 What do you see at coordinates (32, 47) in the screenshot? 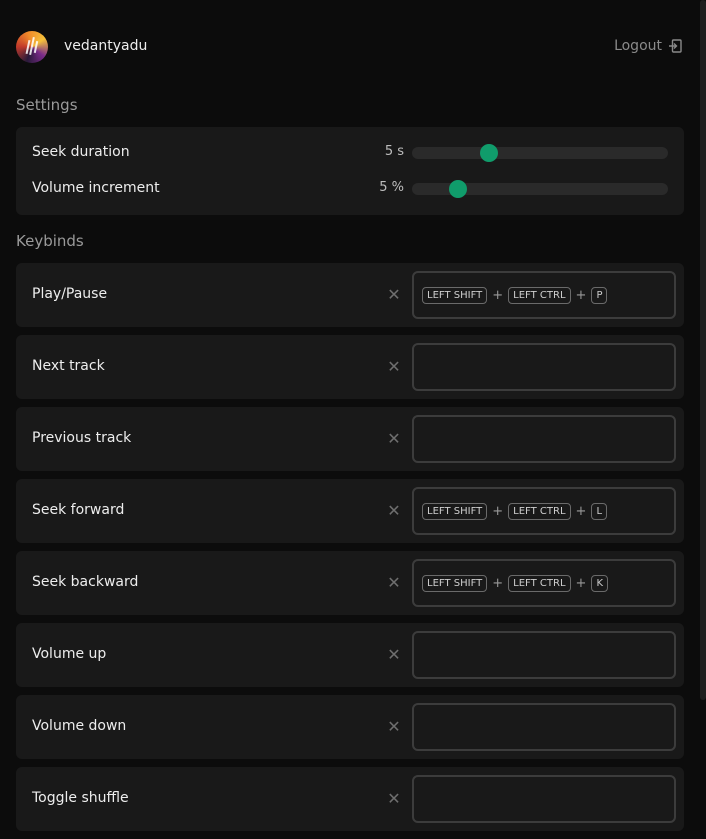
I see `avatar` at bounding box center [32, 47].